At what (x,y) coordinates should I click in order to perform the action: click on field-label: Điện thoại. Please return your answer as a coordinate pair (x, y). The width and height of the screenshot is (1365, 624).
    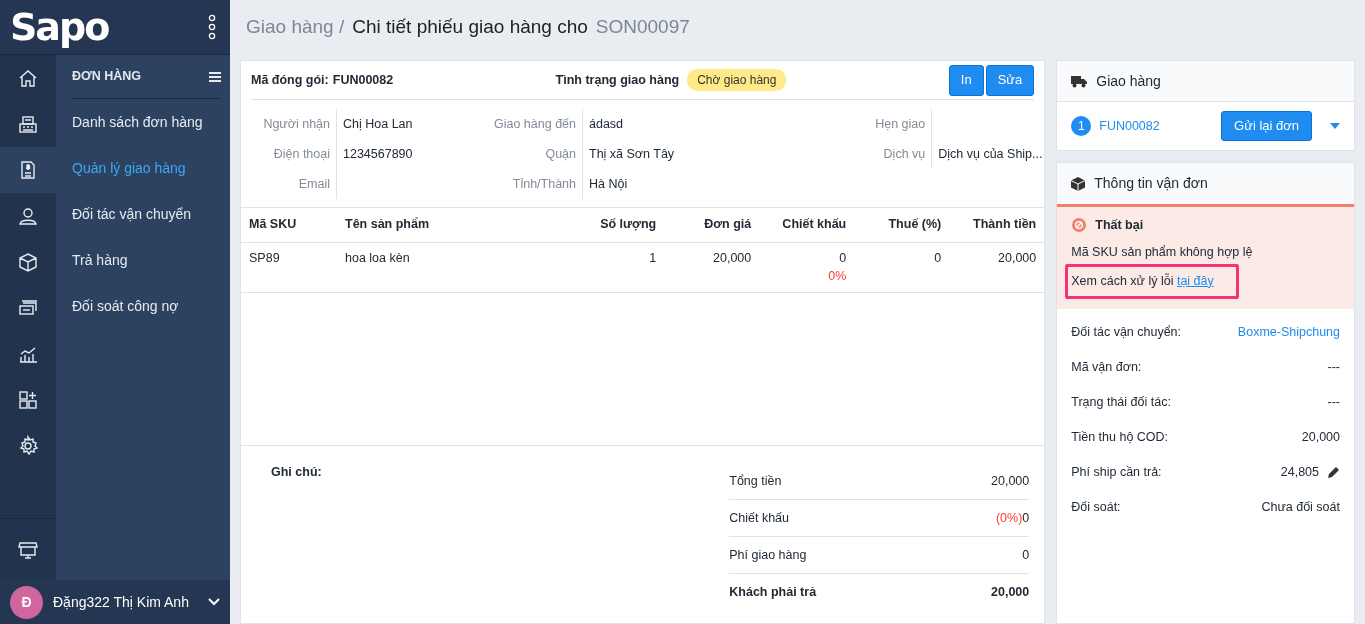
    Looking at the image, I should click on (301, 154).